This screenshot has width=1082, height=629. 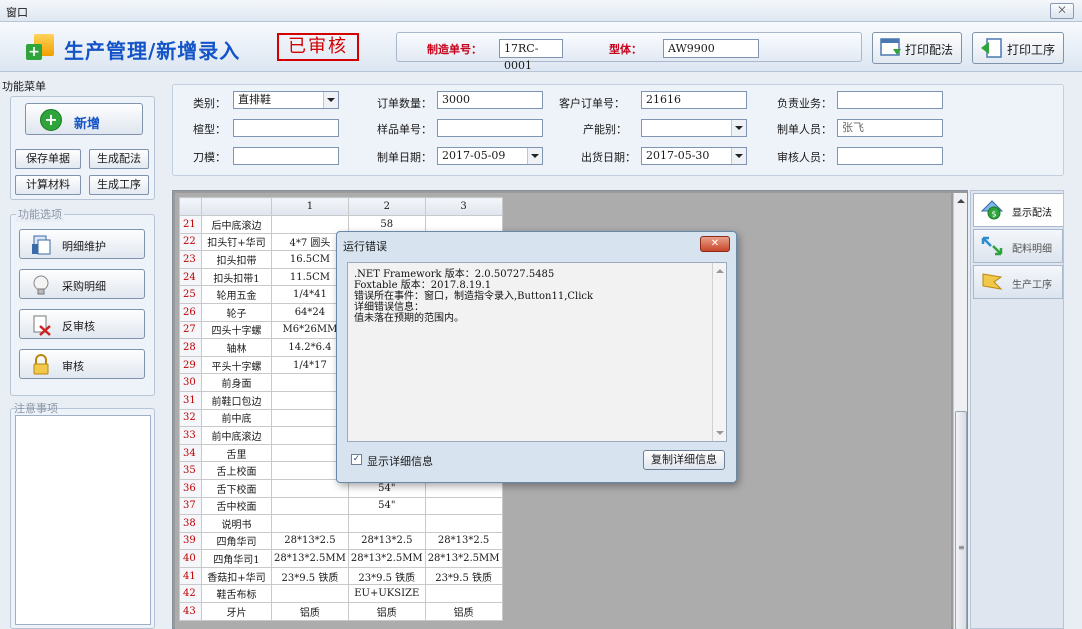 What do you see at coordinates (236, 312) in the screenshot?
I see `row-name: 轮子` at bounding box center [236, 312].